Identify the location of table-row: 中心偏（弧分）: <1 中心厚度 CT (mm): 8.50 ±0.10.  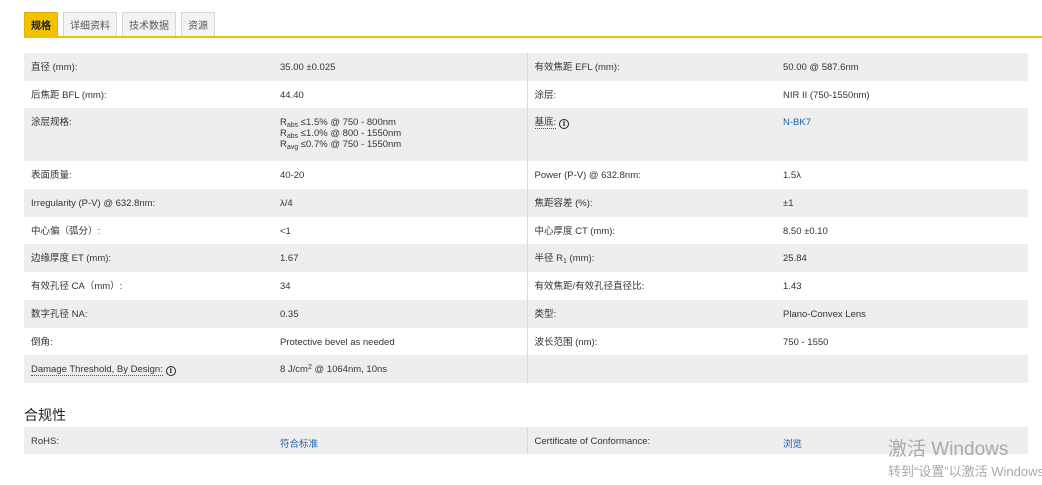
(526, 230).